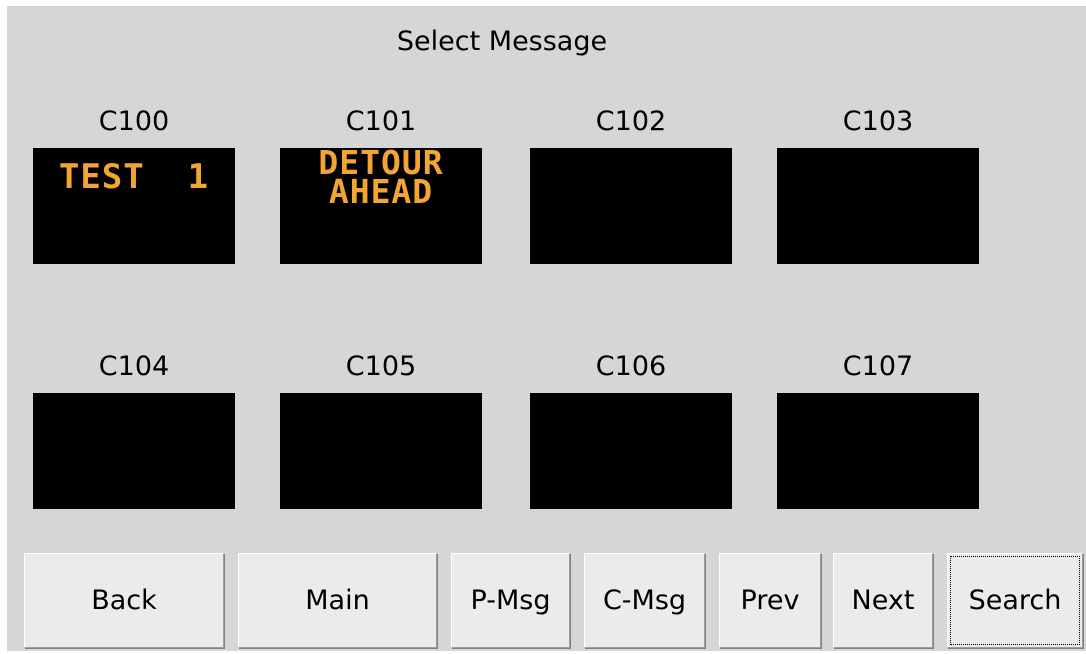  What do you see at coordinates (878, 366) in the screenshot?
I see `message-id-label: C107` at bounding box center [878, 366].